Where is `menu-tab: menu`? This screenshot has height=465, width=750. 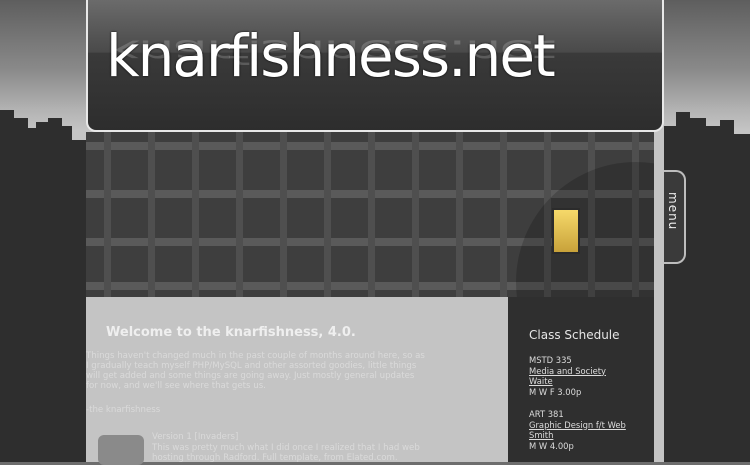
menu-tab: menu is located at coordinates (675, 217).